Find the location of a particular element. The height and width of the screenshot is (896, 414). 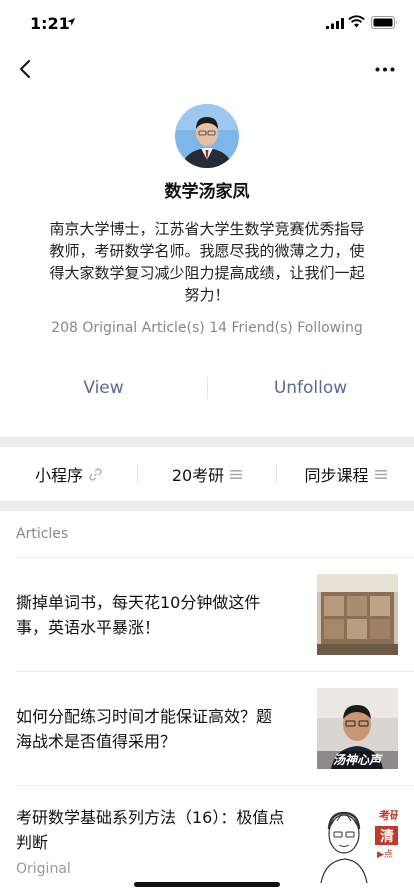

cellular-signal-icon is located at coordinates (335, 23).